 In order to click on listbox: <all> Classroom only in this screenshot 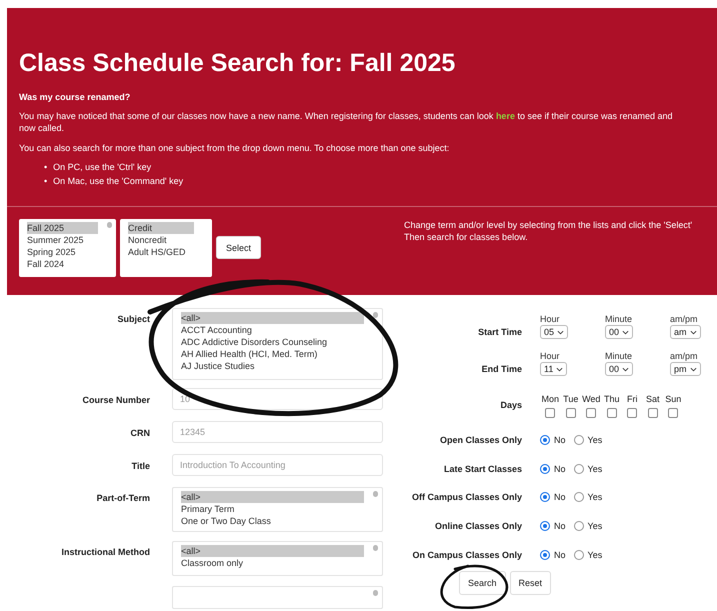, I will do `click(277, 558)`.